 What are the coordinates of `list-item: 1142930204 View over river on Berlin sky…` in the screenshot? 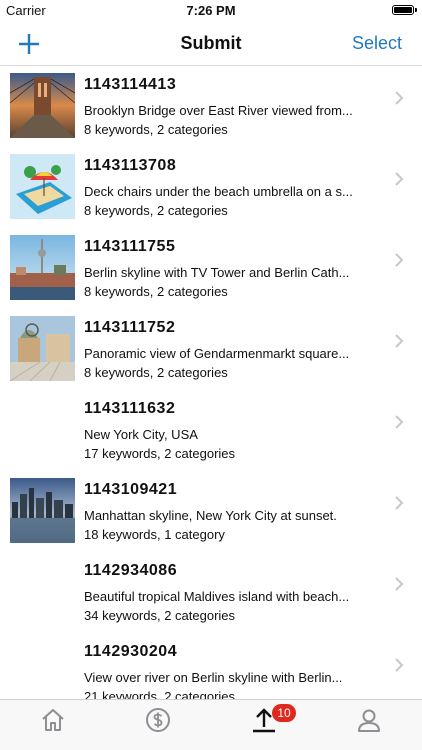 It's located at (211, 666).